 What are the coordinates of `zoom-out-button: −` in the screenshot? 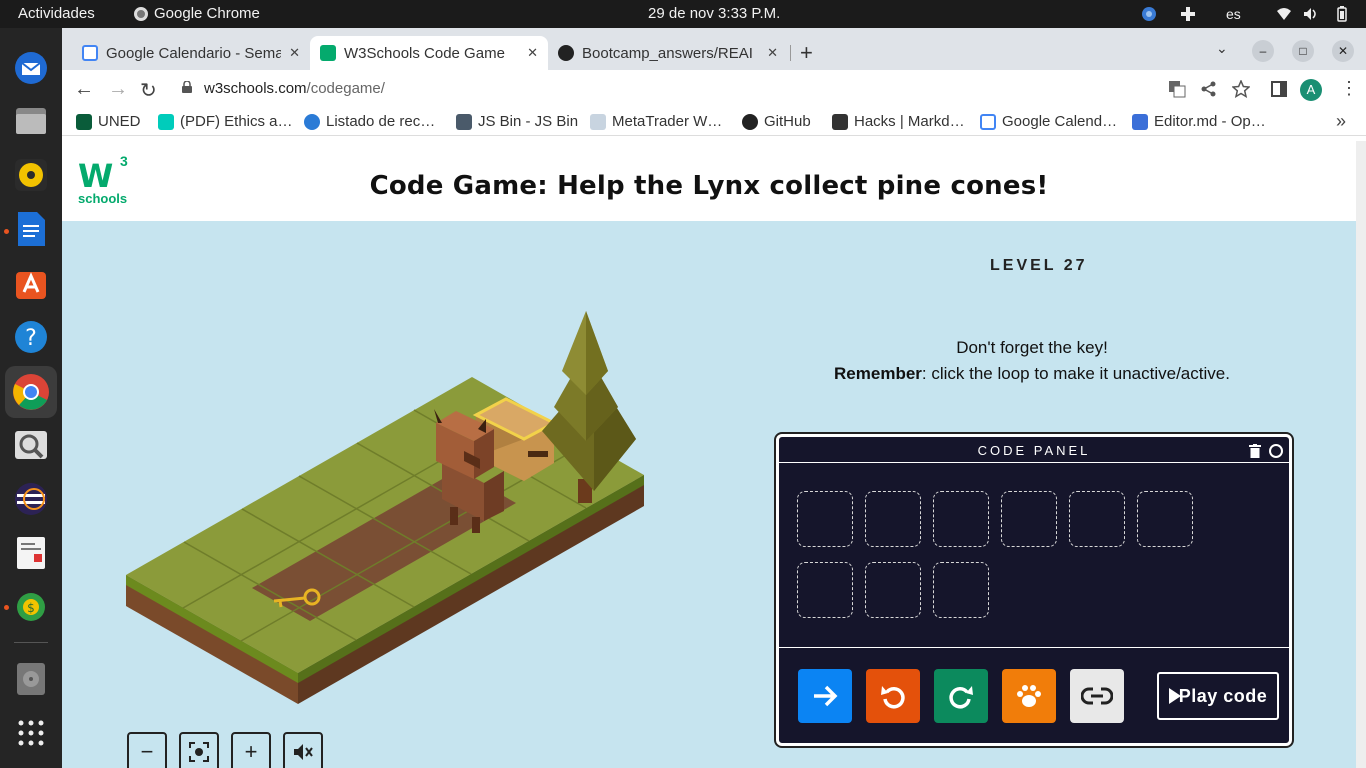 It's located at (147, 750).